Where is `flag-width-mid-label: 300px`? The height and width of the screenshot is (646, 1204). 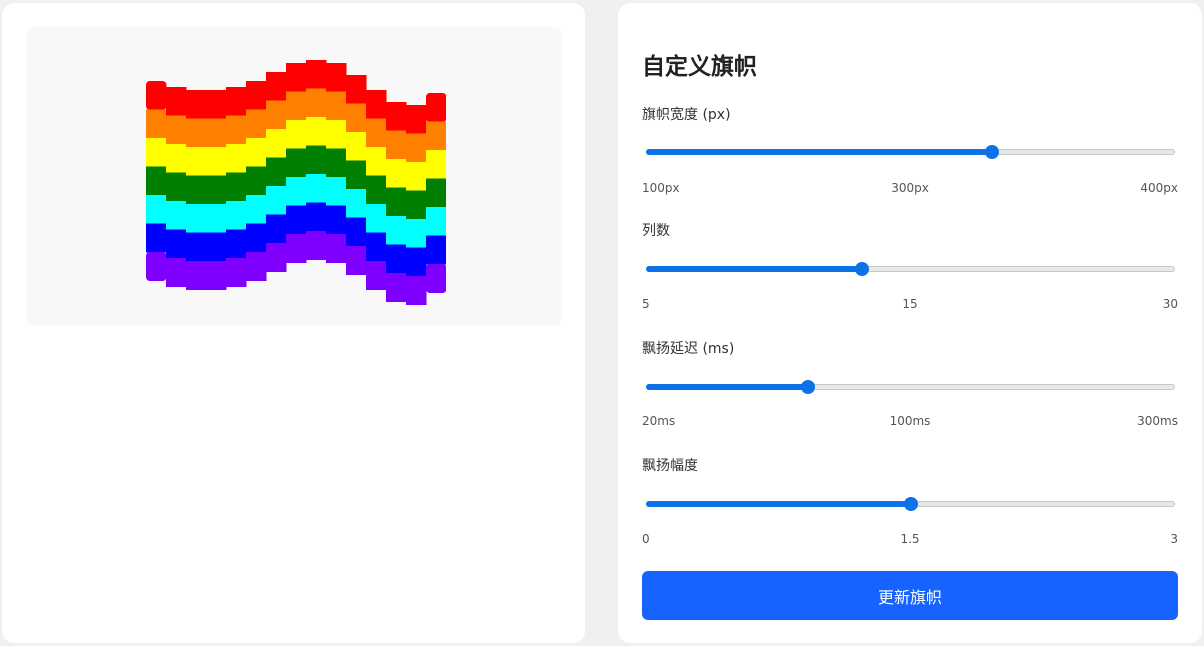
flag-width-mid-label: 300px is located at coordinates (910, 188).